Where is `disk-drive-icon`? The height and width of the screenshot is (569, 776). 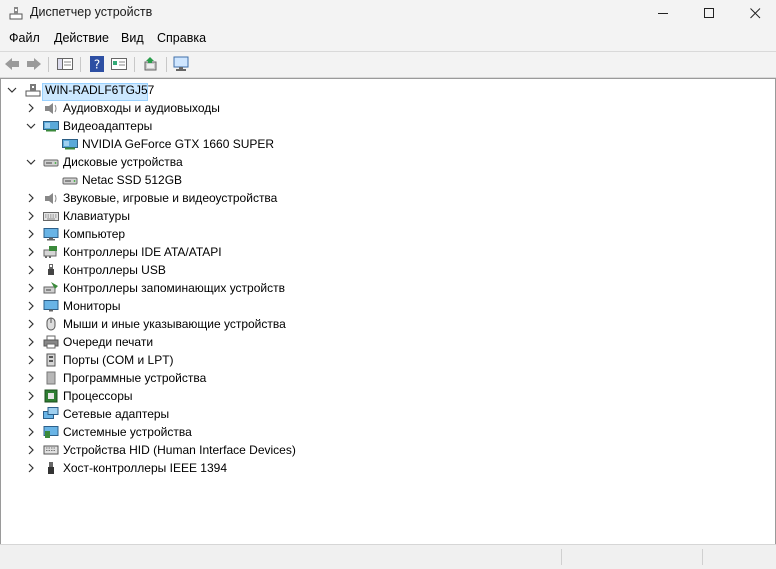
disk-drive-icon is located at coordinates (70, 181).